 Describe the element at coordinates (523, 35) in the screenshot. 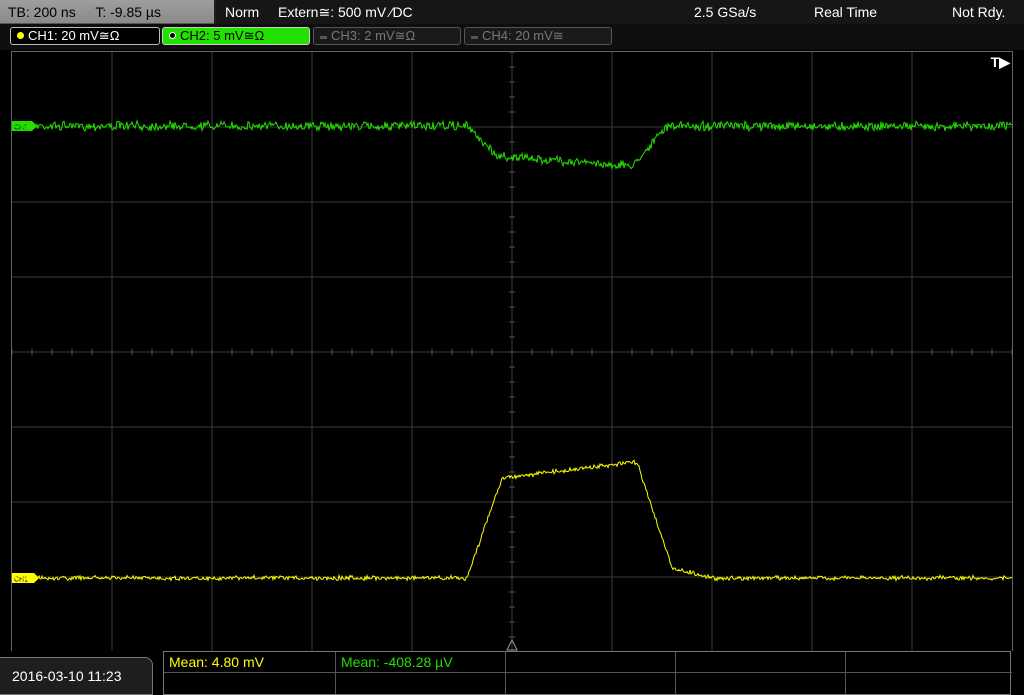

I see `channel-4-label: CH4: 20 mV≅` at that location.